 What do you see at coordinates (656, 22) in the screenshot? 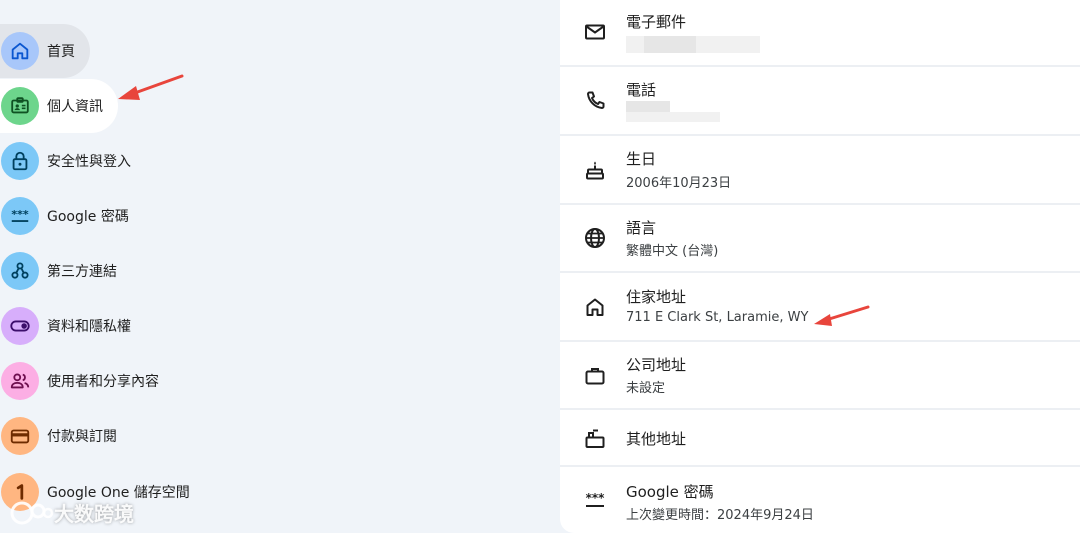
I see `row-title: 電子郵件` at bounding box center [656, 22].